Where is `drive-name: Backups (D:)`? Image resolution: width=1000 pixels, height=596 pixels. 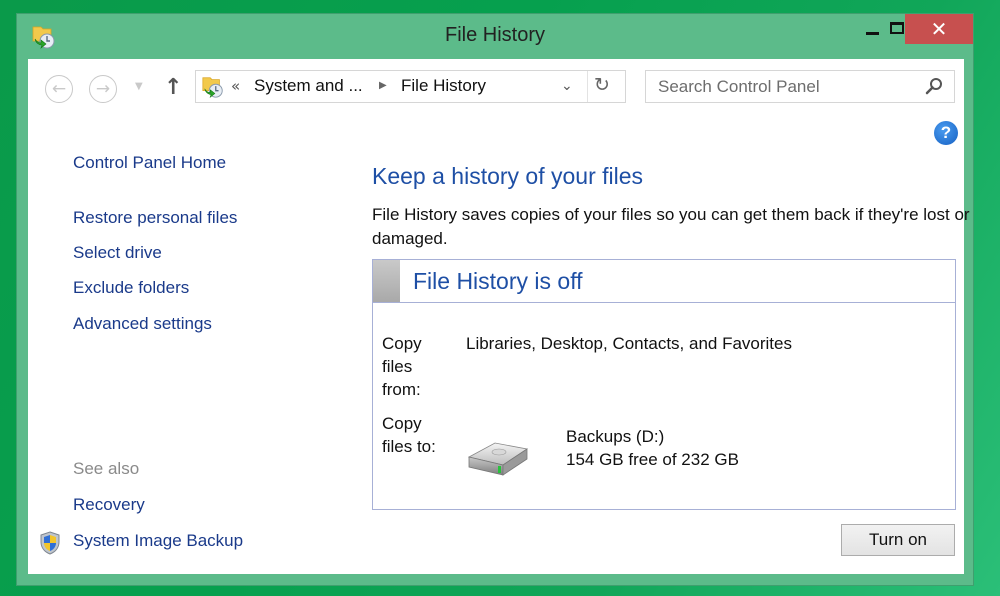
drive-name: Backups (D:) is located at coordinates (615, 436).